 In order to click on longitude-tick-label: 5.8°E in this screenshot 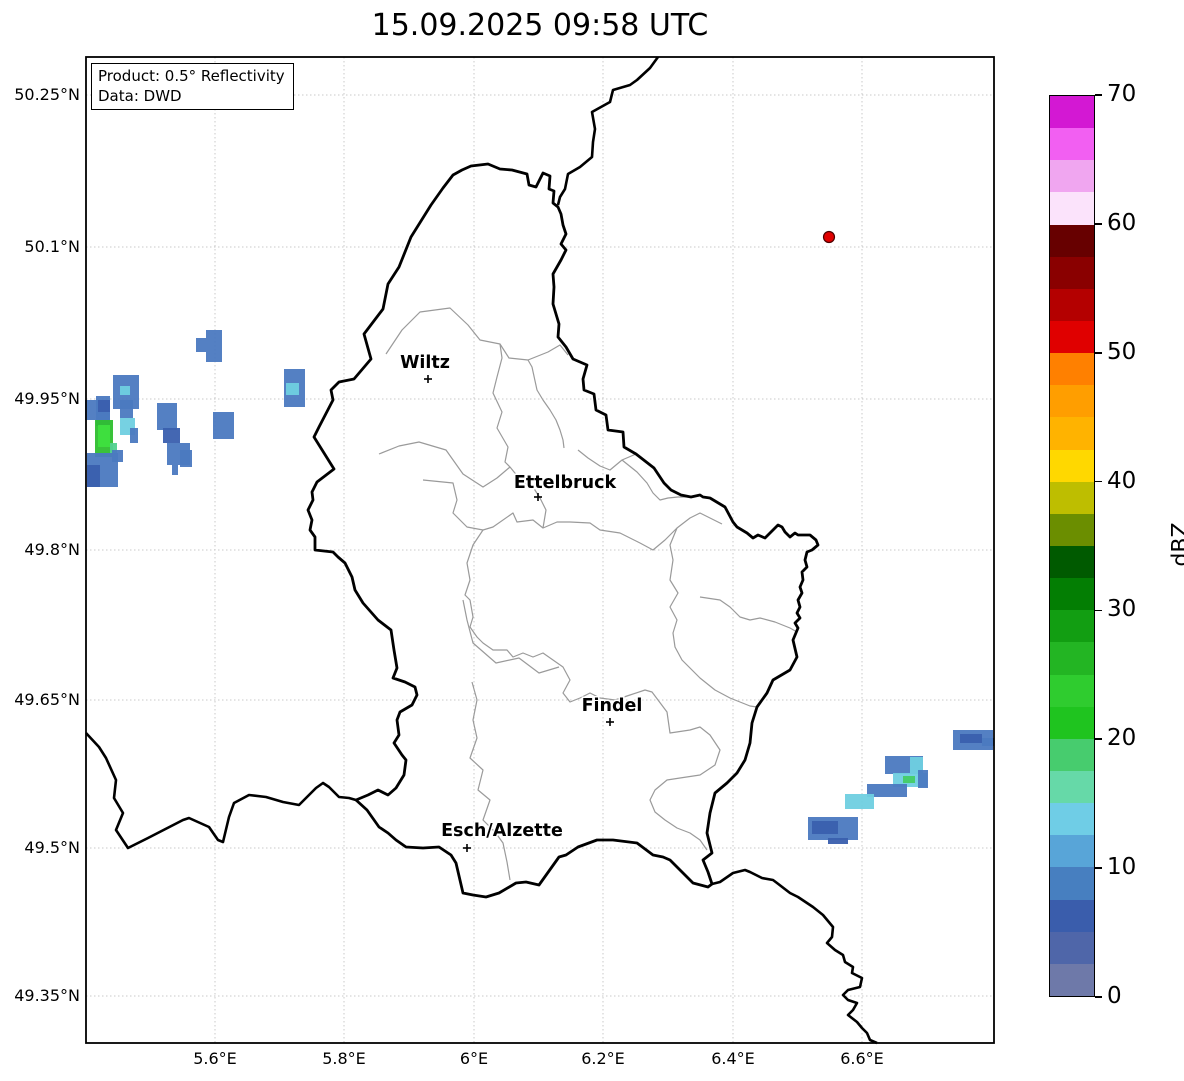, I will do `click(344, 1058)`.